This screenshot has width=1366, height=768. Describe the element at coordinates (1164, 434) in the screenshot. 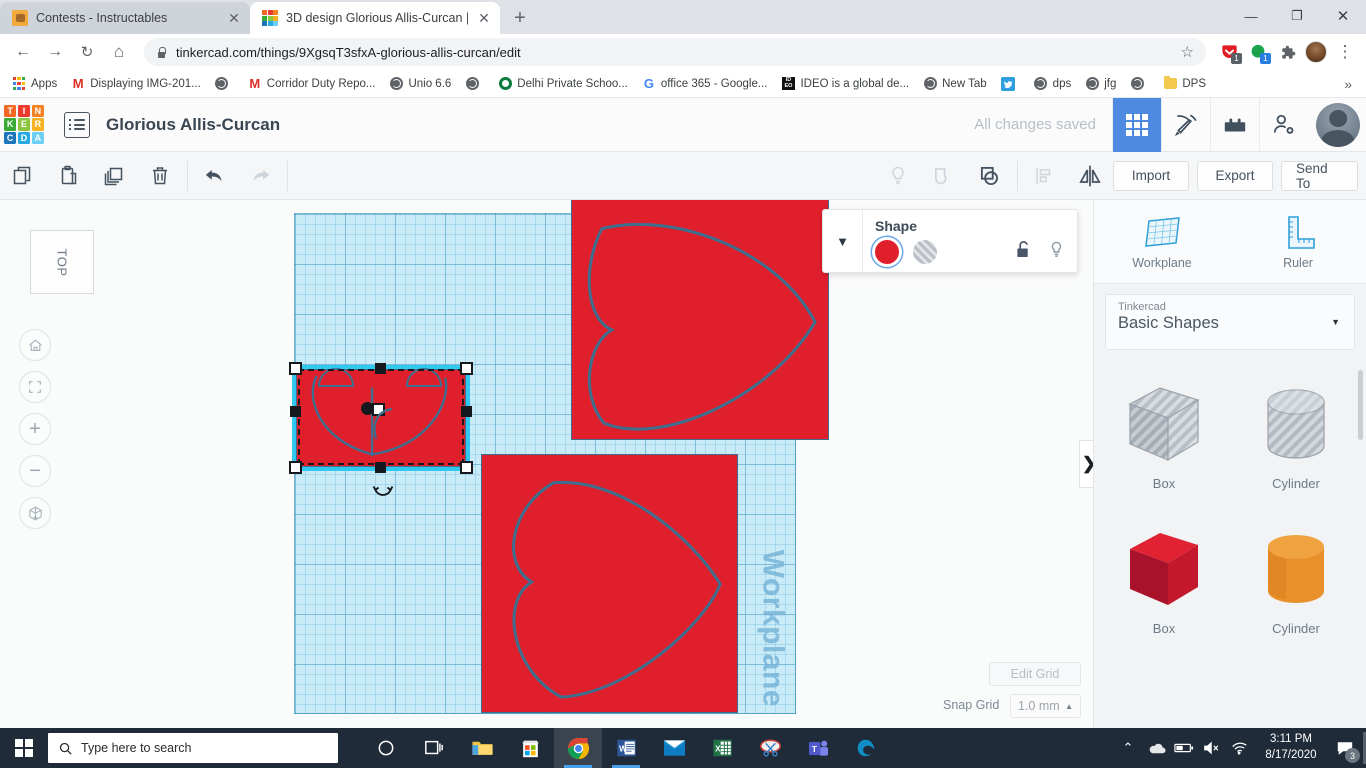

I see `shape-item-hole-box: Box` at that location.